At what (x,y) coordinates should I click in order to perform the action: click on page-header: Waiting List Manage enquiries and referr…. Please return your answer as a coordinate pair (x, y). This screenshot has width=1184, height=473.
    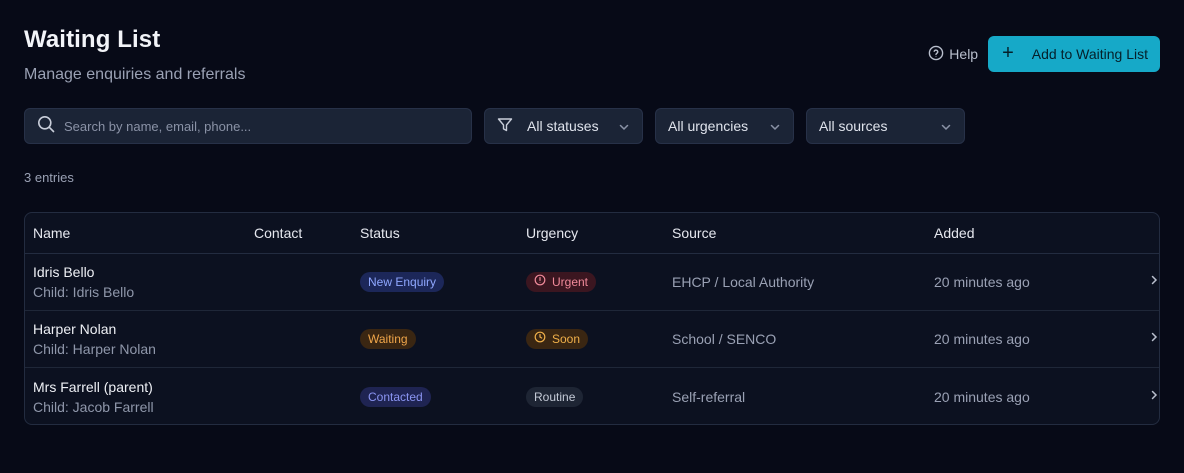
    Looking at the image, I should click on (592, 56).